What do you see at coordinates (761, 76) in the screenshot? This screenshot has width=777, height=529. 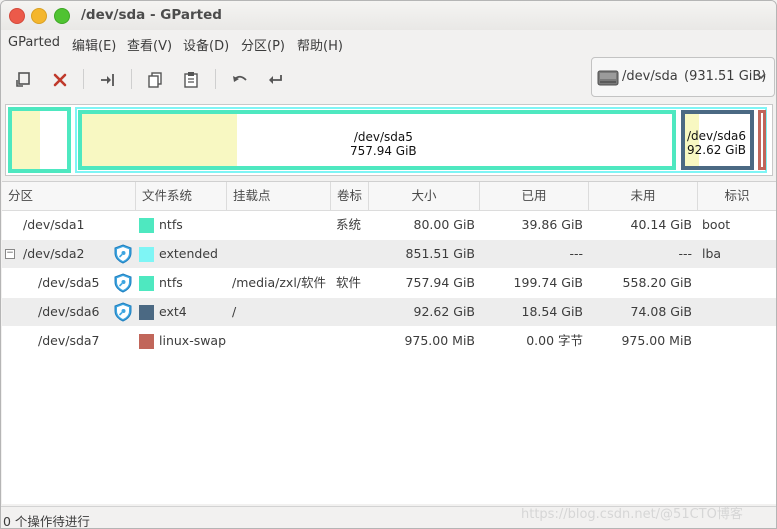 I see `chevron-down-icon` at bounding box center [761, 76].